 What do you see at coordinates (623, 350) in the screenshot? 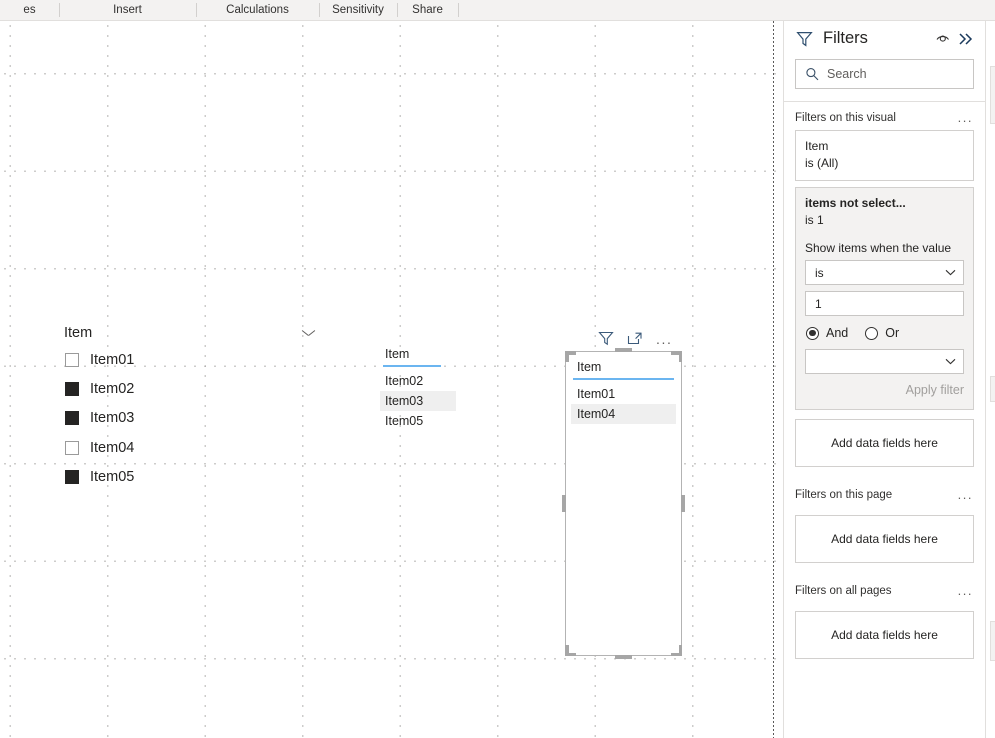
I see `resize-handle-top` at bounding box center [623, 350].